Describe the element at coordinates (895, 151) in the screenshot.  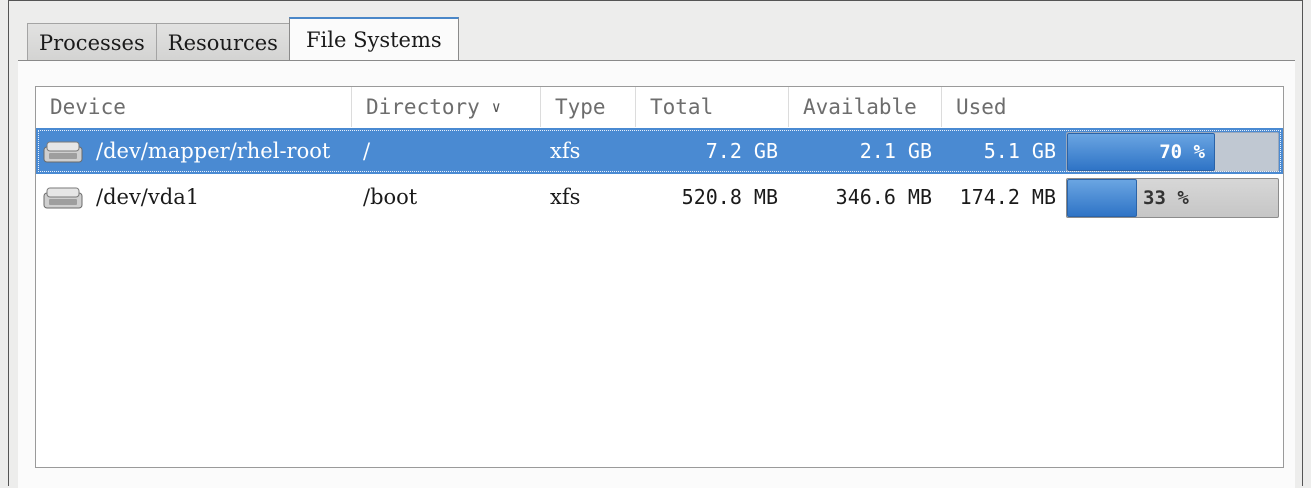
I see `available-size: 2.1 GB` at that location.